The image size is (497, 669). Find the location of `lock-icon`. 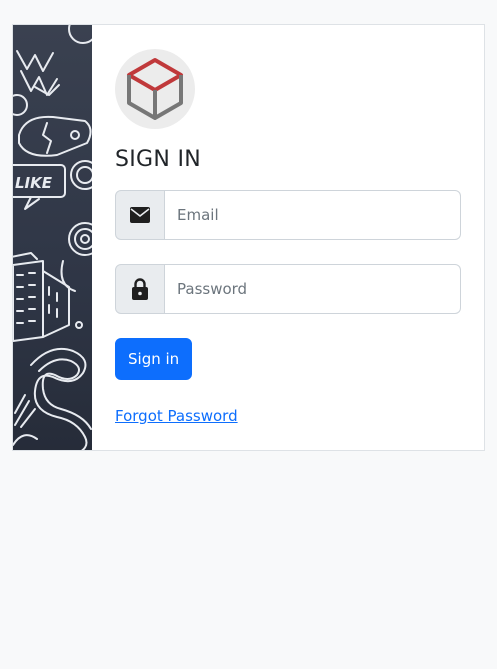

lock-icon is located at coordinates (140, 289).